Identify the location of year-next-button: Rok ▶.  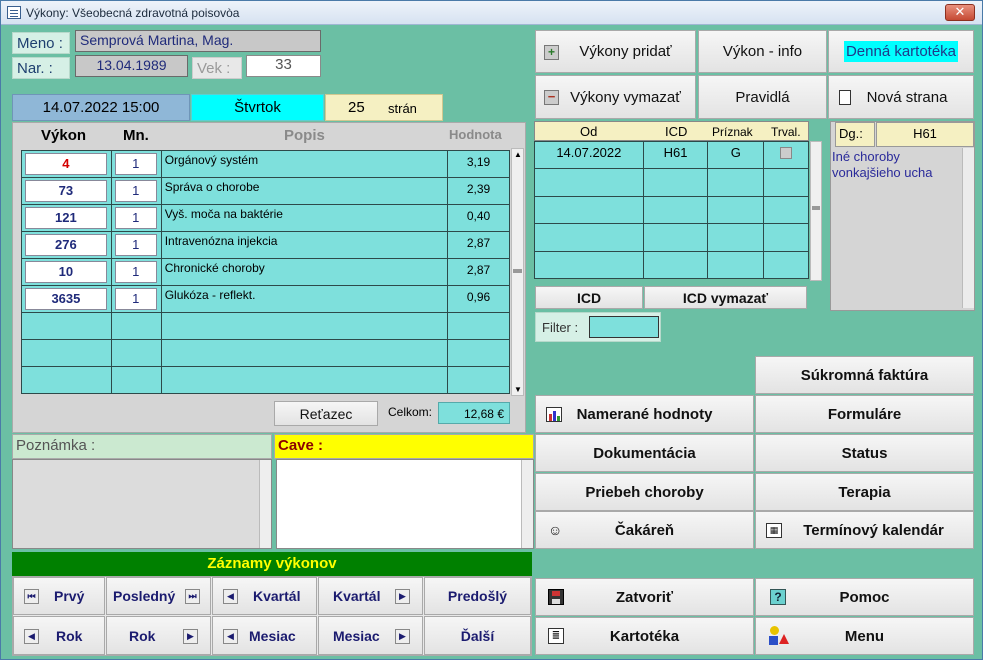
(158, 635).